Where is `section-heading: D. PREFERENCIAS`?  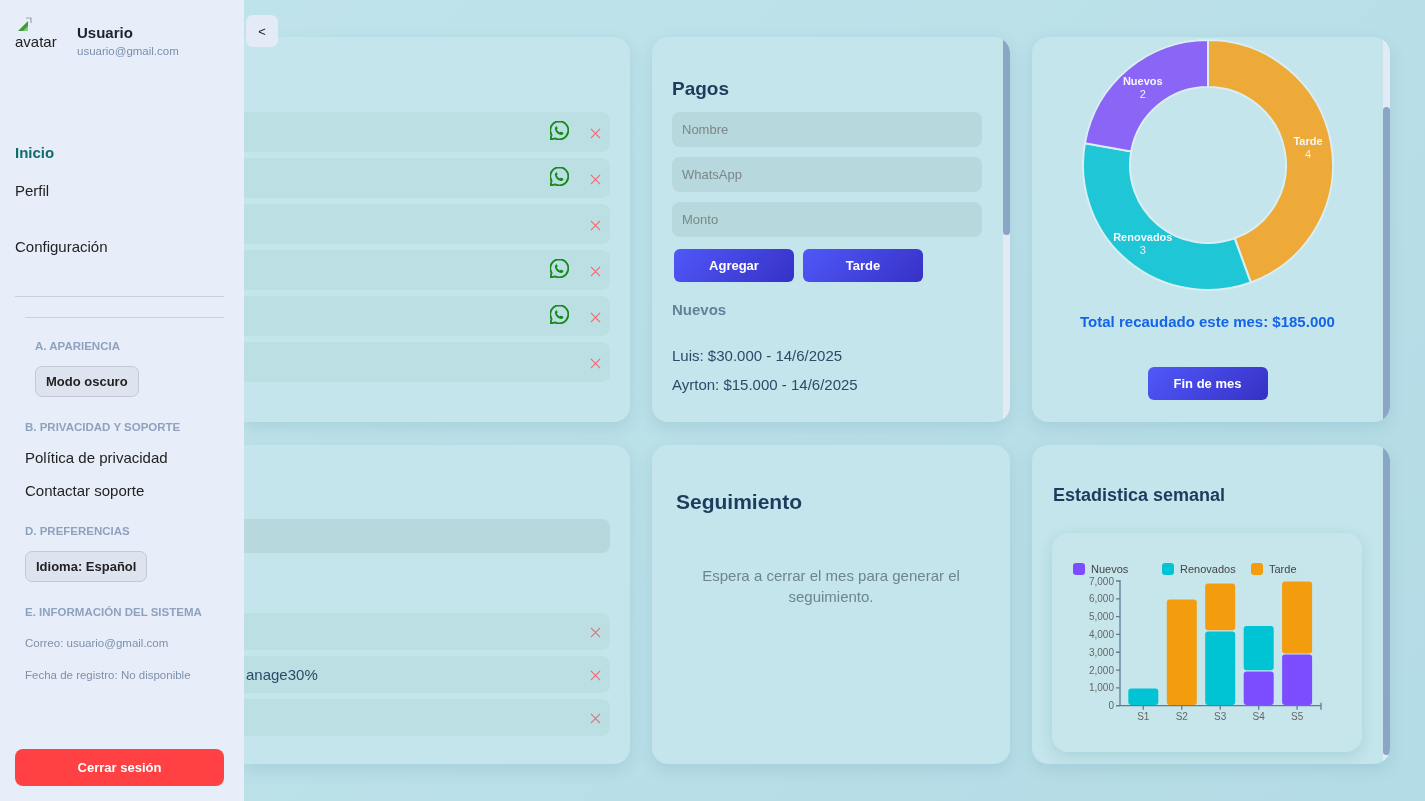
section-heading: D. PREFERENCIAS is located at coordinates (78, 531).